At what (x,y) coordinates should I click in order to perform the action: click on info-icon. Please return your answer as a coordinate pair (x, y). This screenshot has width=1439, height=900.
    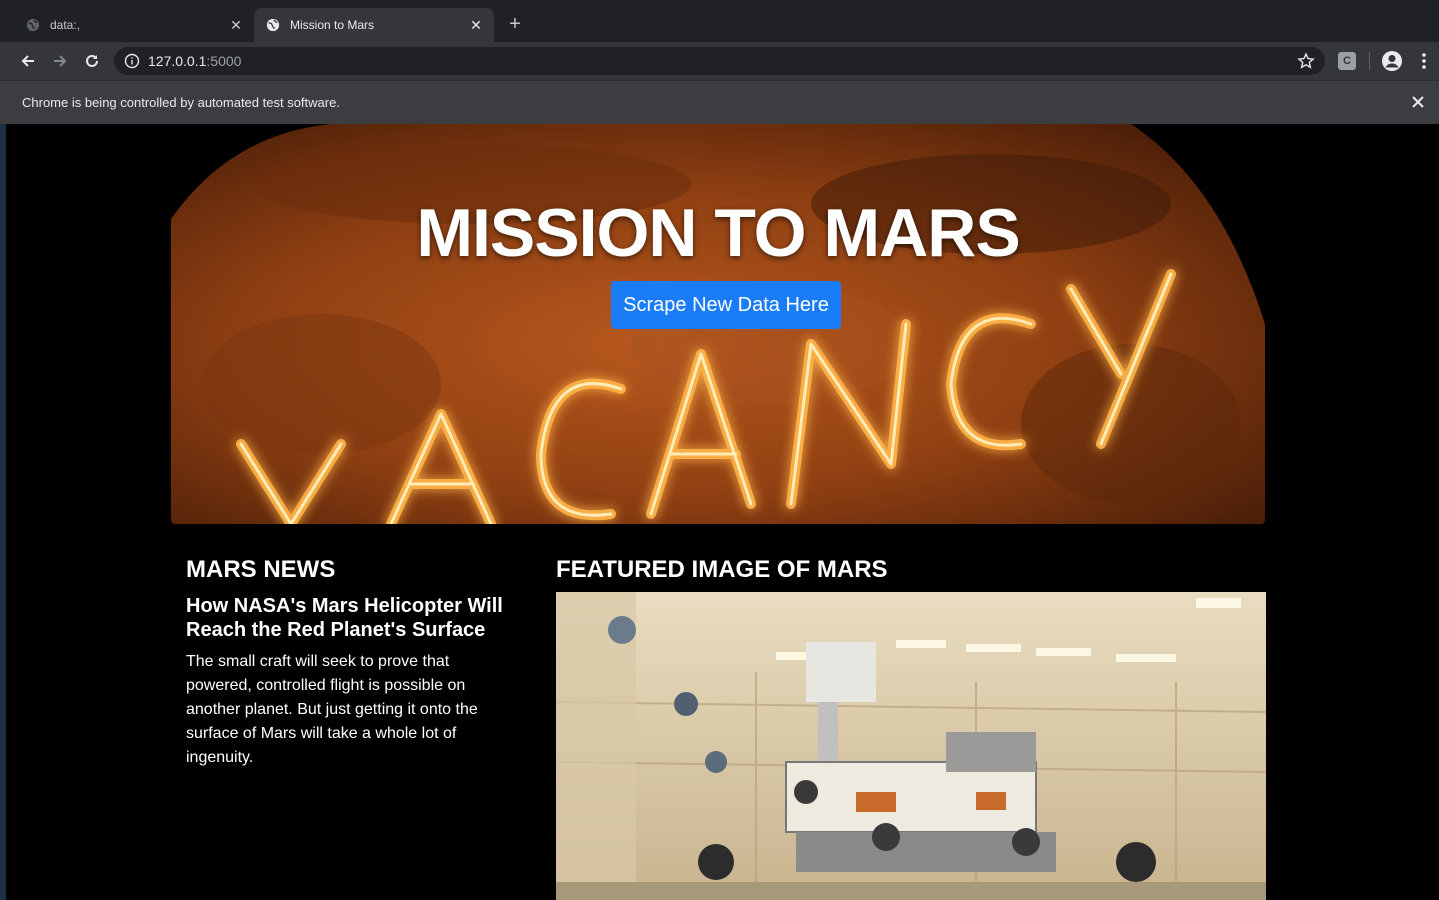
    Looking at the image, I should click on (132, 61).